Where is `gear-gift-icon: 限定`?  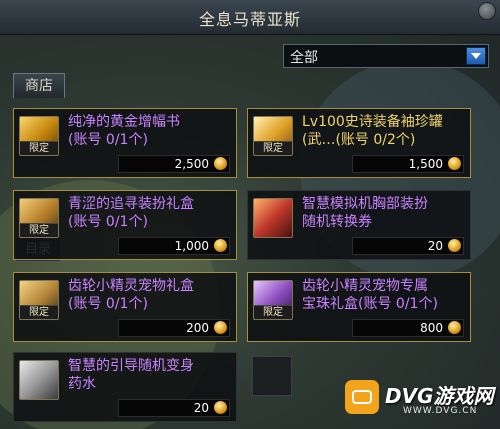
gear-gift-icon: 限定 is located at coordinates (39, 300).